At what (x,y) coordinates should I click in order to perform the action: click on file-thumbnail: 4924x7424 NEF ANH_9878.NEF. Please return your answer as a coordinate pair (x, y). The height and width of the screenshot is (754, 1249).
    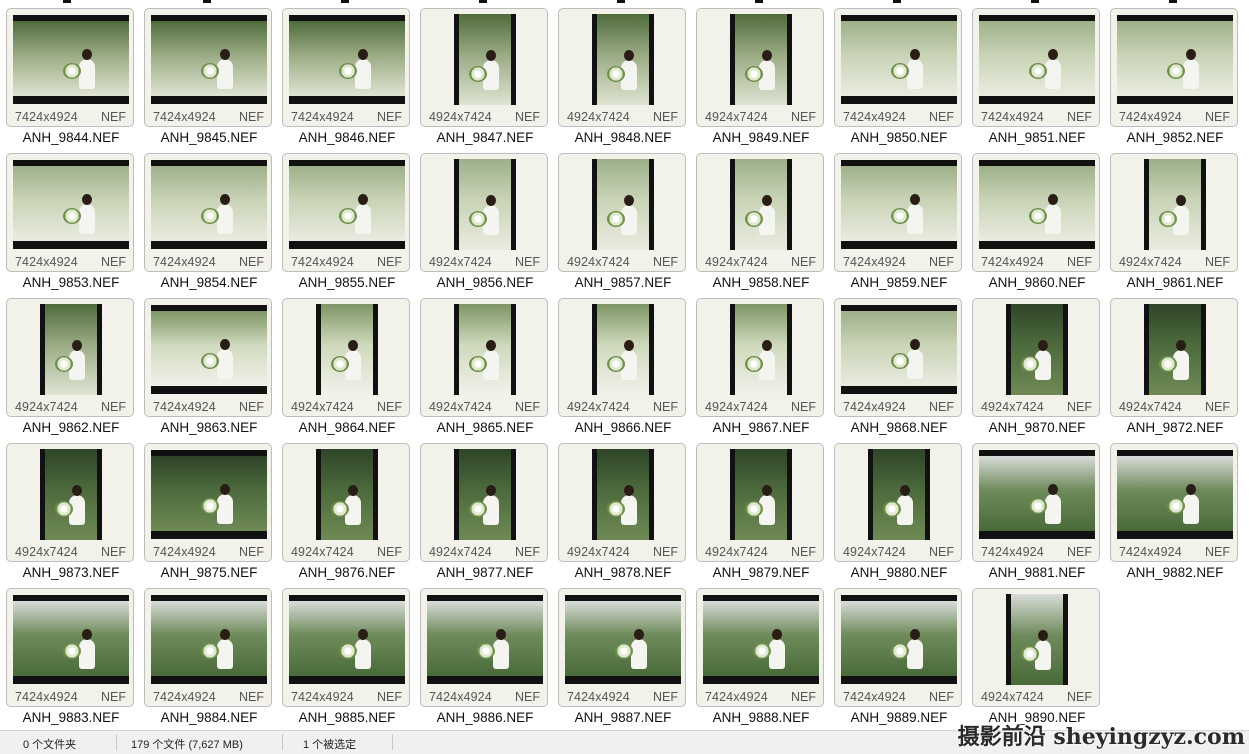
    Looking at the image, I should click on (624, 512).